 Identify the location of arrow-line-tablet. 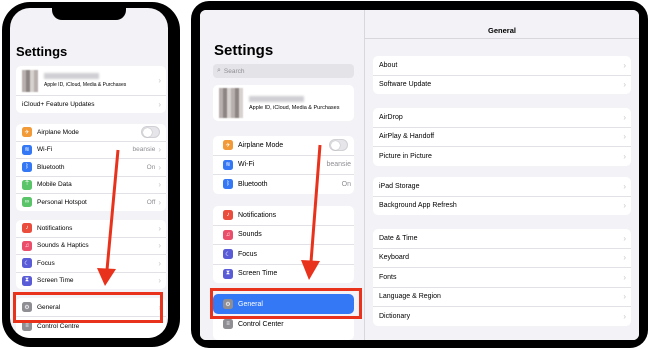
(315, 203).